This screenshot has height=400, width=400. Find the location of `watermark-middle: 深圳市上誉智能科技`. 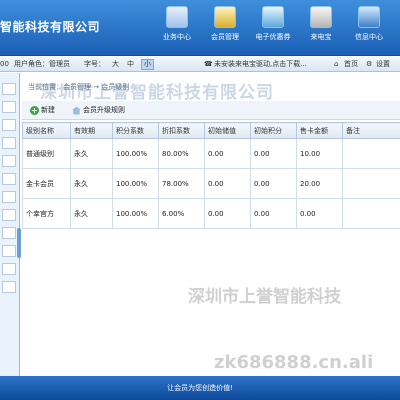

watermark-middle: 深圳市上誉智能科技 is located at coordinates (264, 297).